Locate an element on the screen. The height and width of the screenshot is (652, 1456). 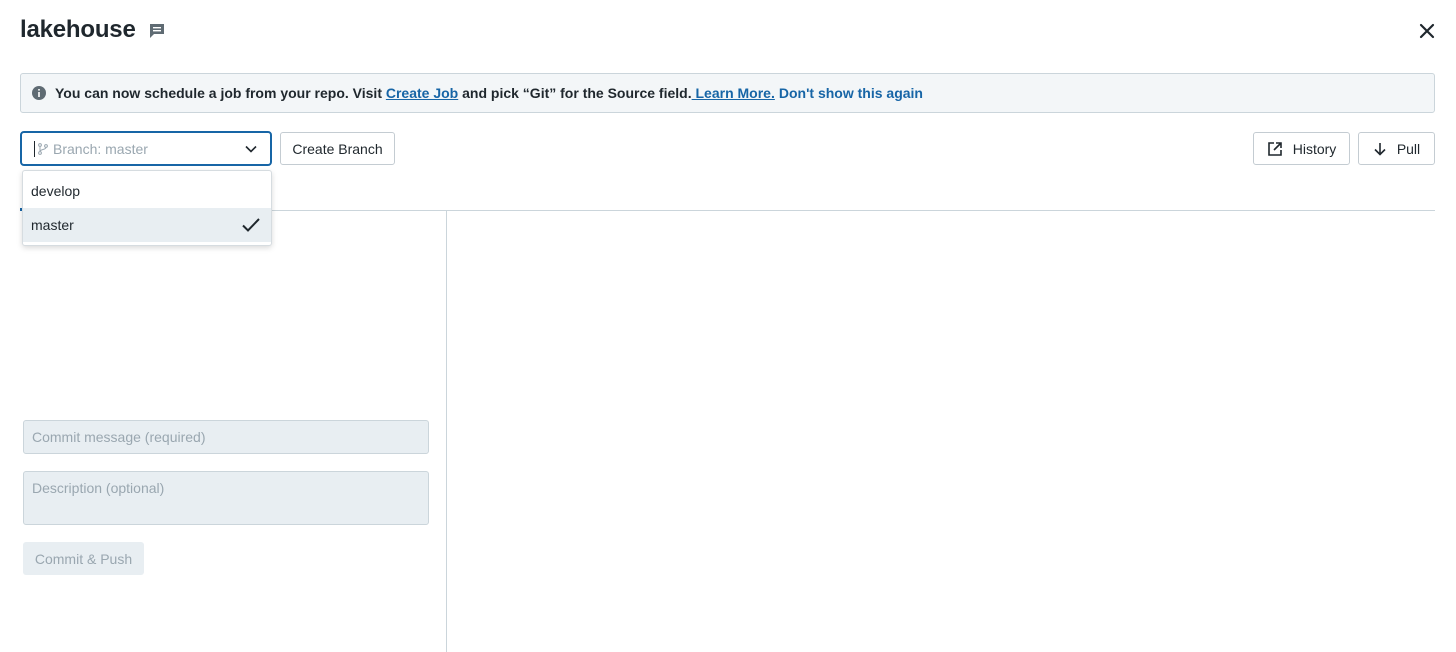
external-link-icon is located at coordinates (1274, 148).